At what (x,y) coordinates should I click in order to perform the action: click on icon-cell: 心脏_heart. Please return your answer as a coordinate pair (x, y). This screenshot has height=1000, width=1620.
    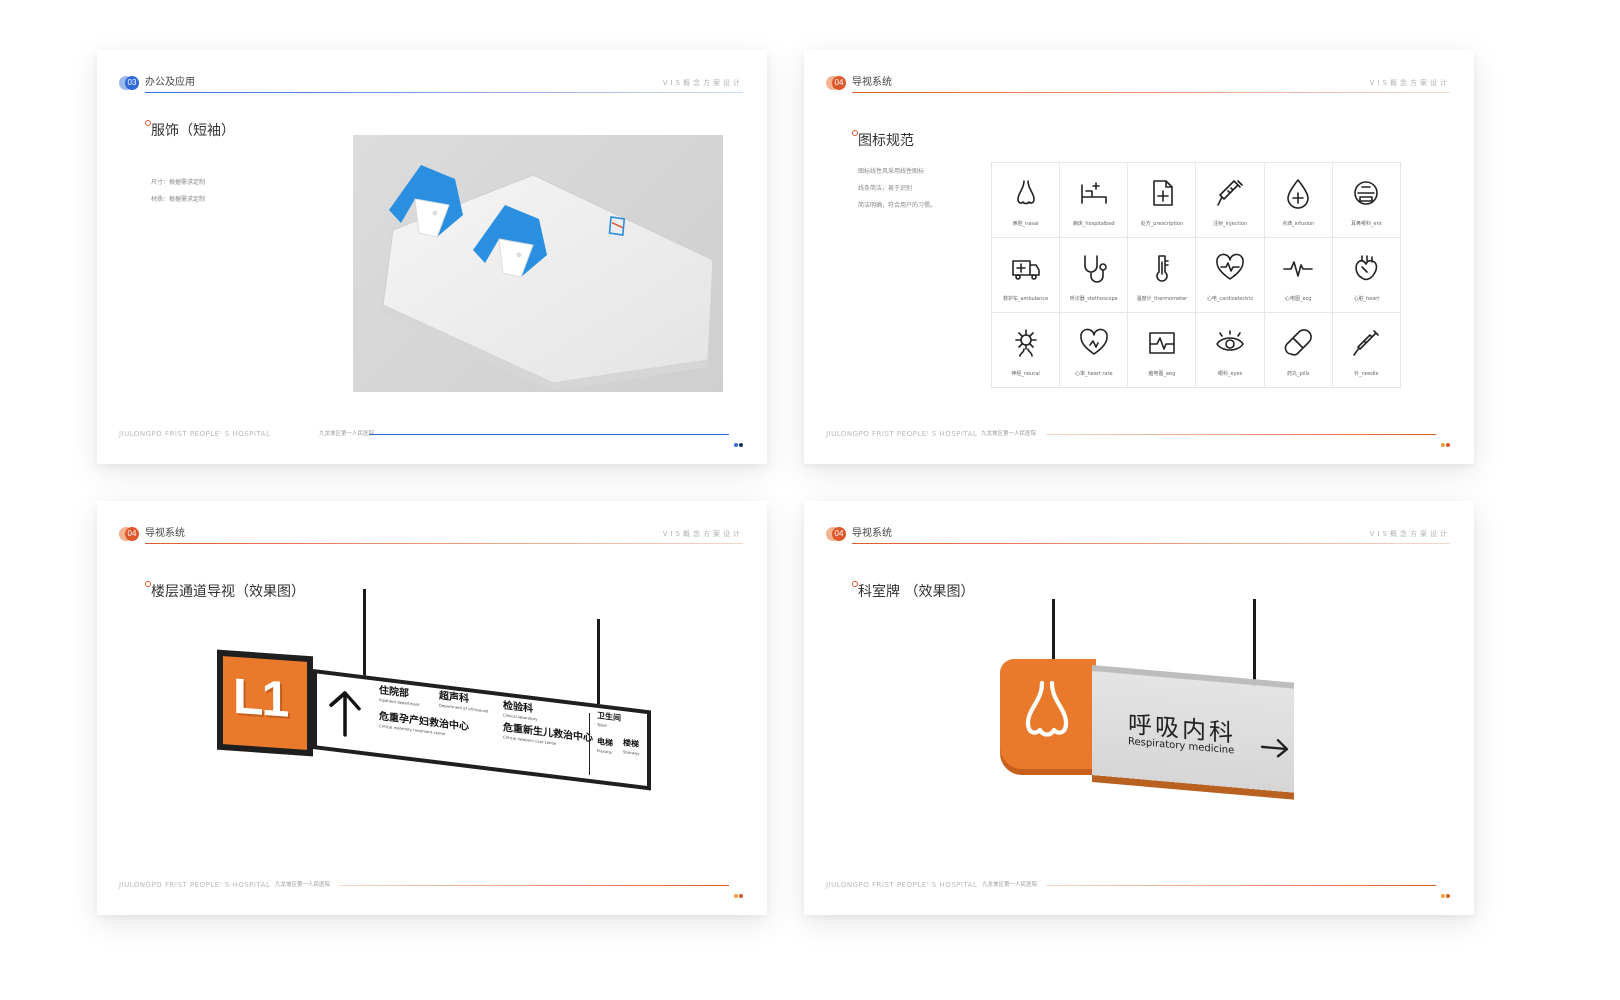
    Looking at the image, I should click on (1366, 275).